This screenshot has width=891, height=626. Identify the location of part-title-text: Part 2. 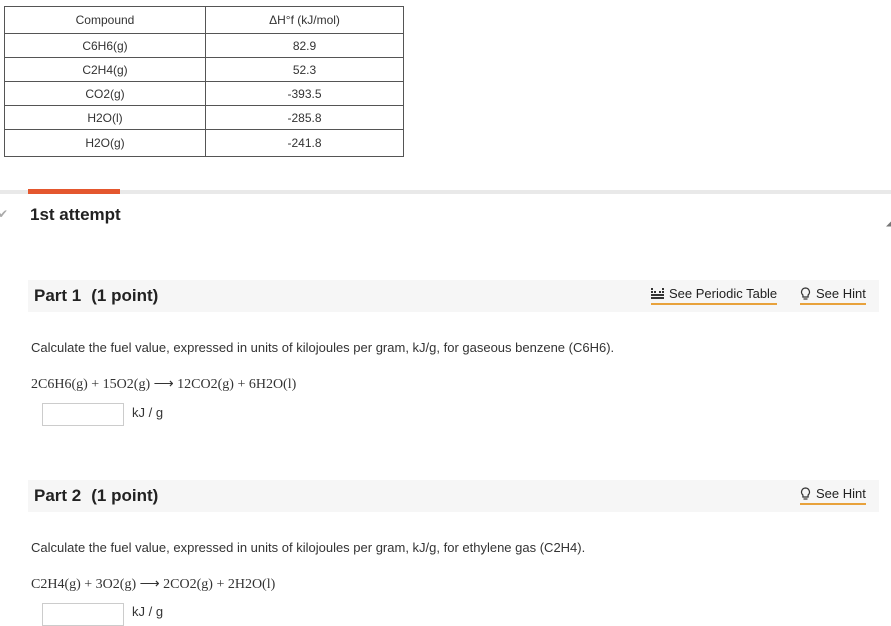
(58, 495).